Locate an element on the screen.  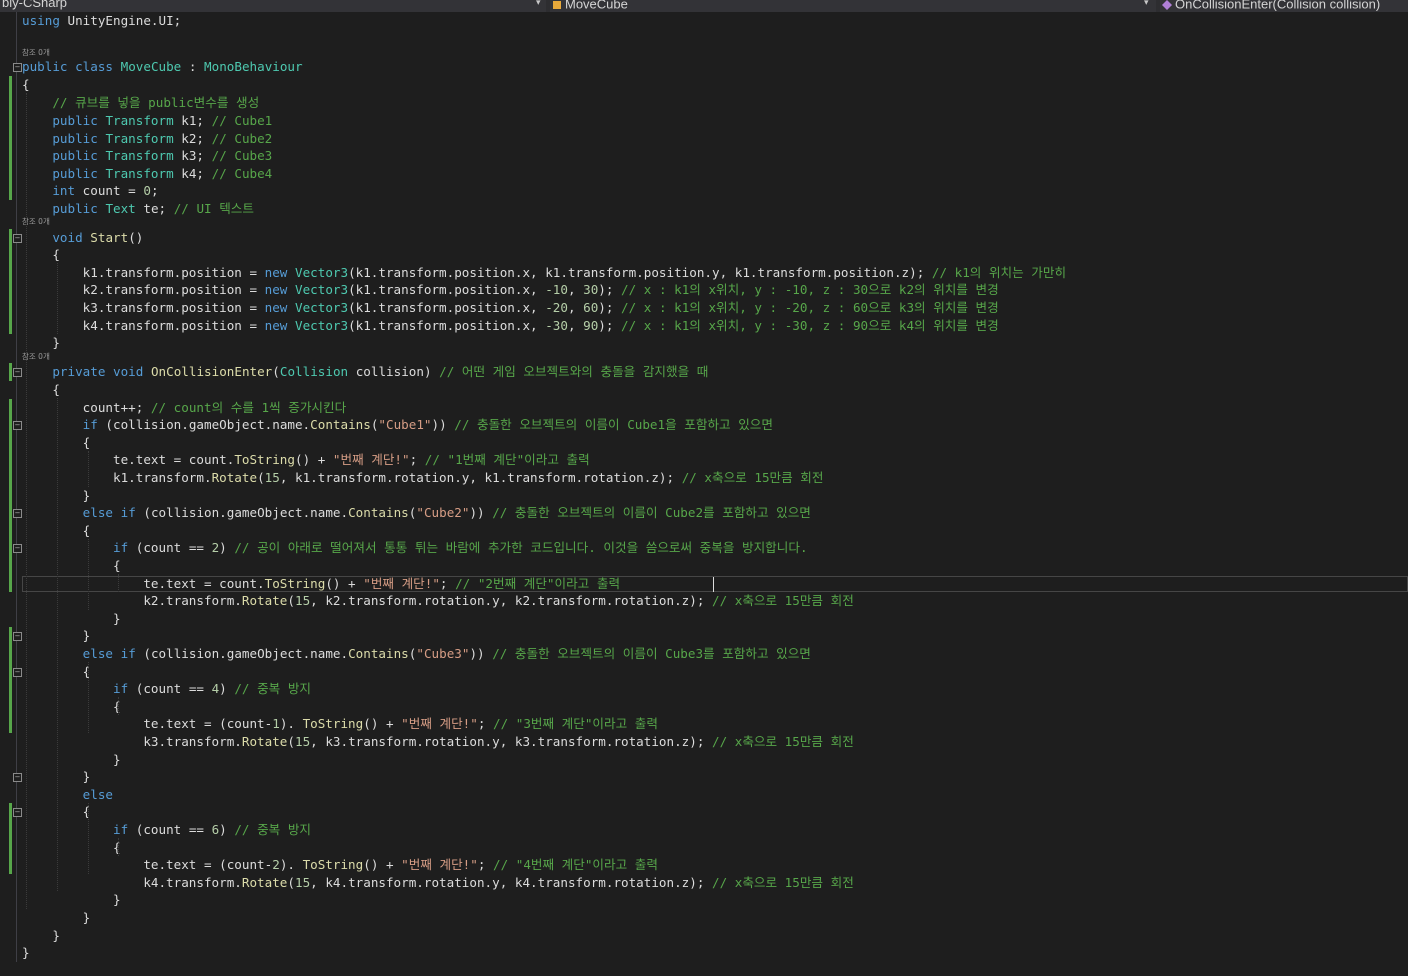
code-lens-references: 참조 0개 is located at coordinates (36, 53).